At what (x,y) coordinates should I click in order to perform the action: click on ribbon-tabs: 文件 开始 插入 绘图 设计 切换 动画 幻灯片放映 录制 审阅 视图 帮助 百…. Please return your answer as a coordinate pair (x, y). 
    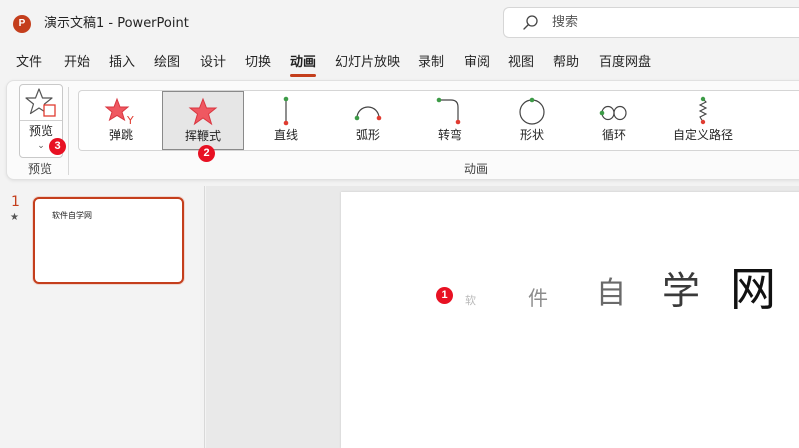
    Looking at the image, I should click on (399, 64).